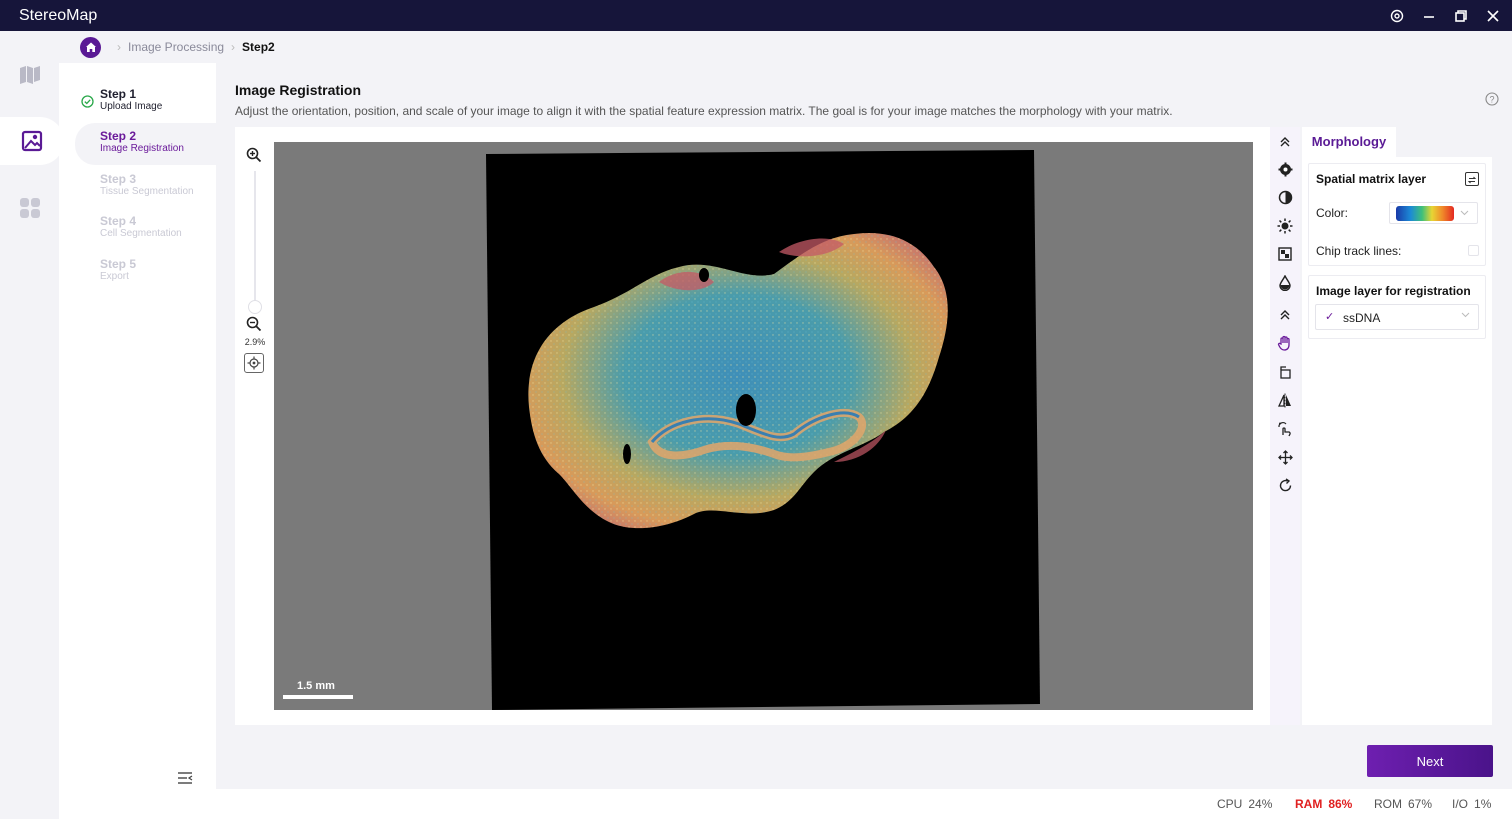 The height and width of the screenshot is (819, 1512). I want to click on zoom-level: 2.9%, so click(255, 342).